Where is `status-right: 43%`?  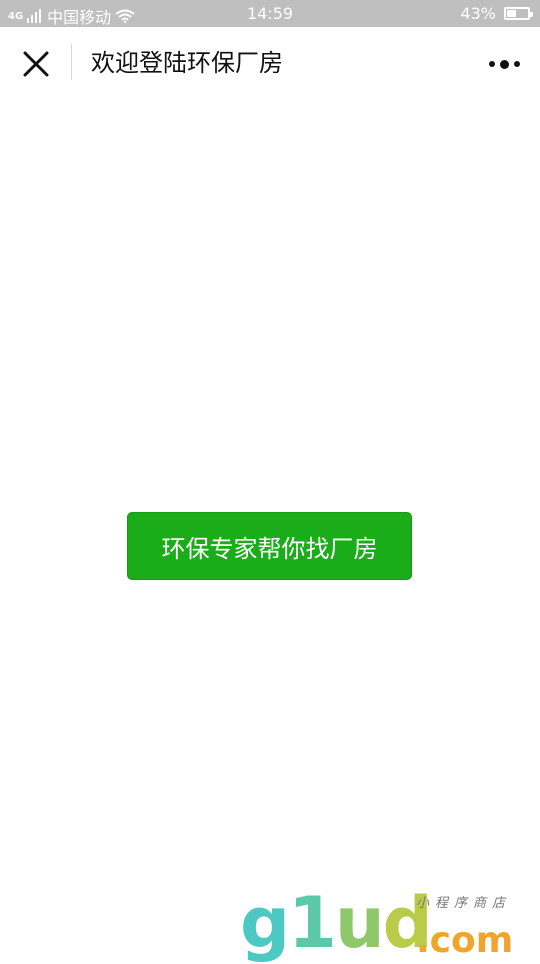 status-right: 43% is located at coordinates (496, 13).